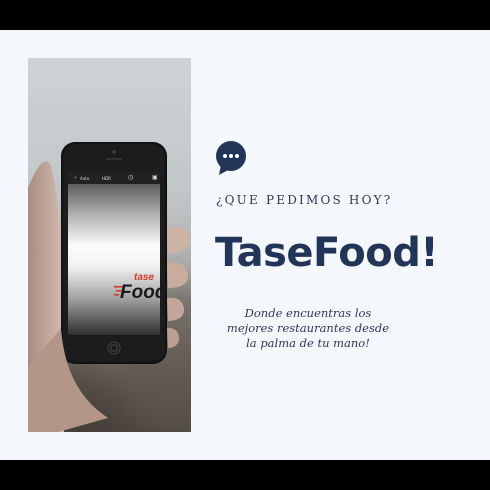 This screenshot has height=490, width=490. I want to click on hdr-label: HDR, so click(106, 178).